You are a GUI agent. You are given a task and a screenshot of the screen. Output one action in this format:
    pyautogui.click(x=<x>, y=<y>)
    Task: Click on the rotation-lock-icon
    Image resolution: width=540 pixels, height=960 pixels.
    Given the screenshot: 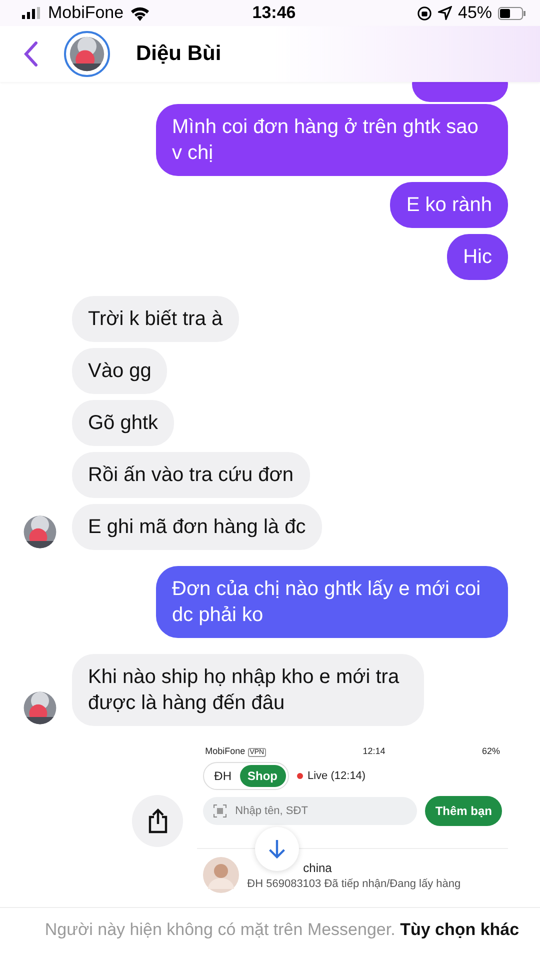 What is the action you would take?
    pyautogui.click(x=424, y=13)
    